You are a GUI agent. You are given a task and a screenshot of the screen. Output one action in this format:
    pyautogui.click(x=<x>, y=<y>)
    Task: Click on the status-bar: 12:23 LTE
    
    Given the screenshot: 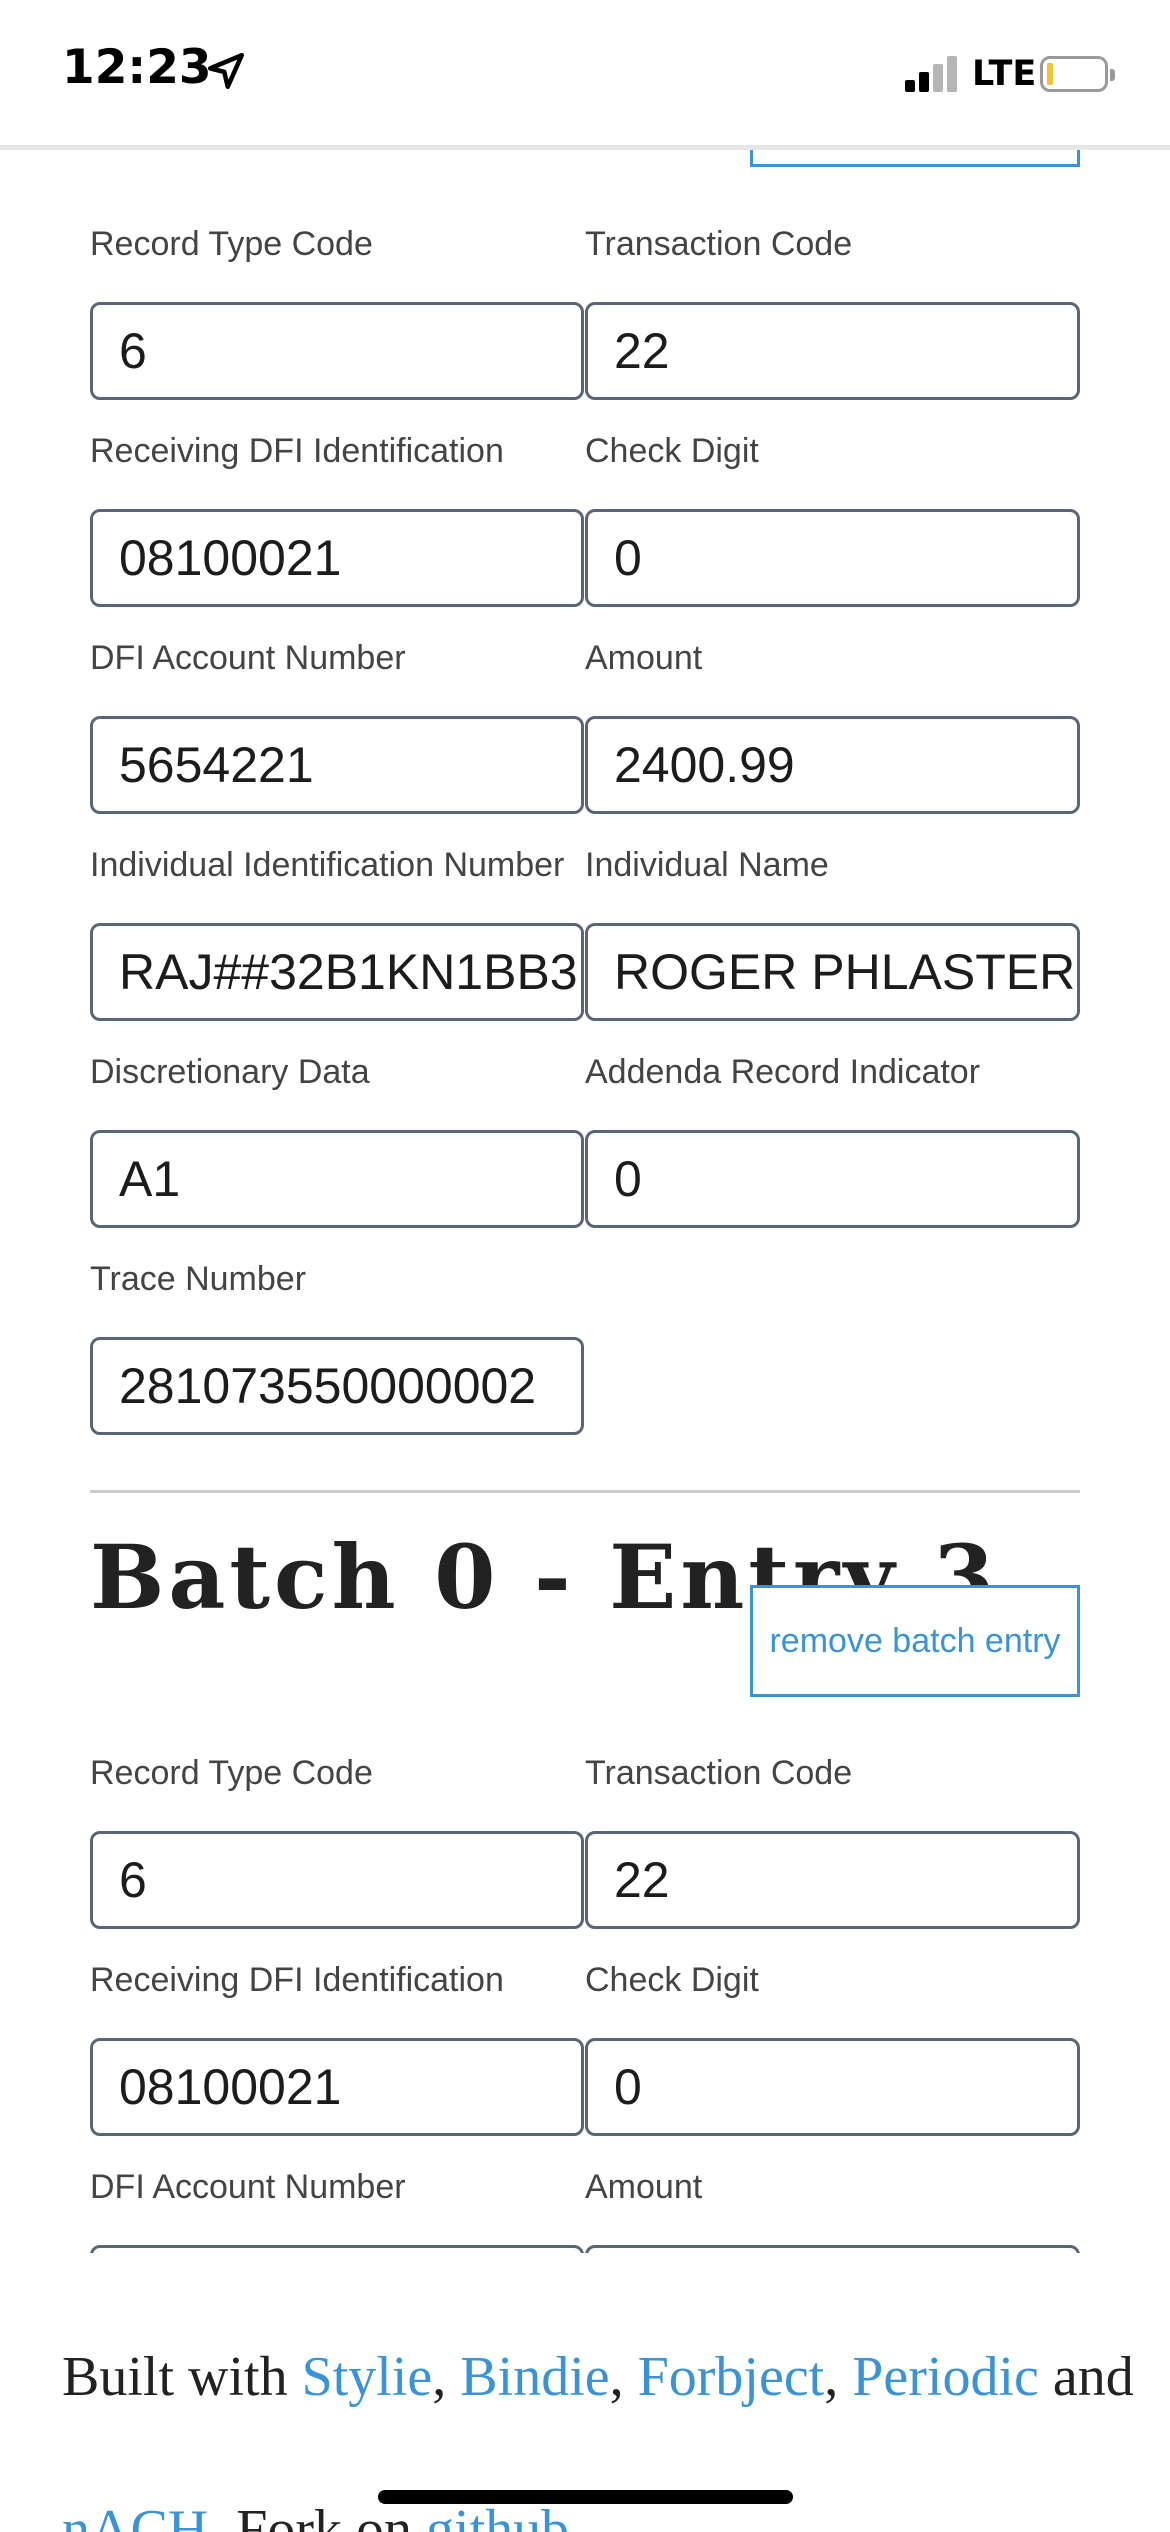 What is the action you would take?
    pyautogui.click(x=585, y=75)
    